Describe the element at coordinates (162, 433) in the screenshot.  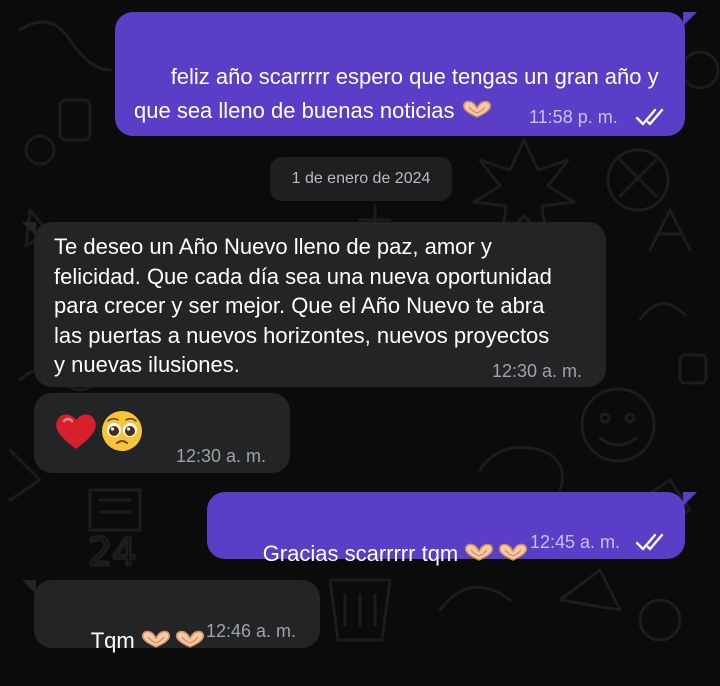
I see `message-bubble-incoming: 12:30 a. m.` at that location.